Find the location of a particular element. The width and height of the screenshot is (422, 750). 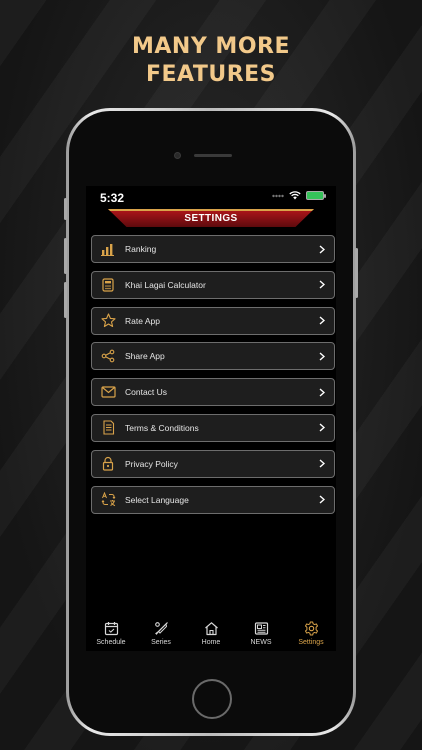

status-time: 5:32 is located at coordinates (112, 198).